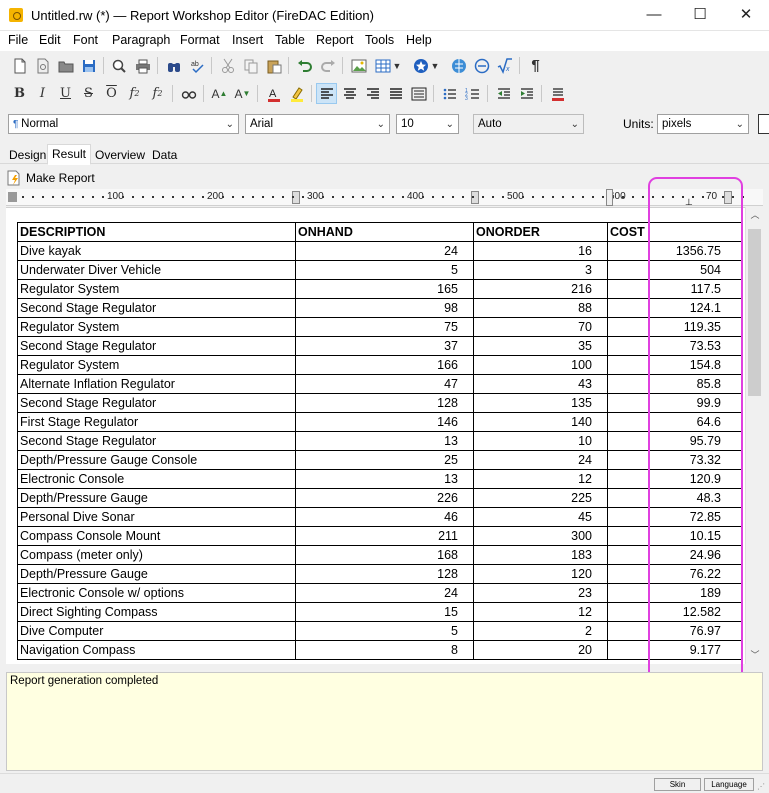  I want to click on insert-table-icon, so click(382, 65).